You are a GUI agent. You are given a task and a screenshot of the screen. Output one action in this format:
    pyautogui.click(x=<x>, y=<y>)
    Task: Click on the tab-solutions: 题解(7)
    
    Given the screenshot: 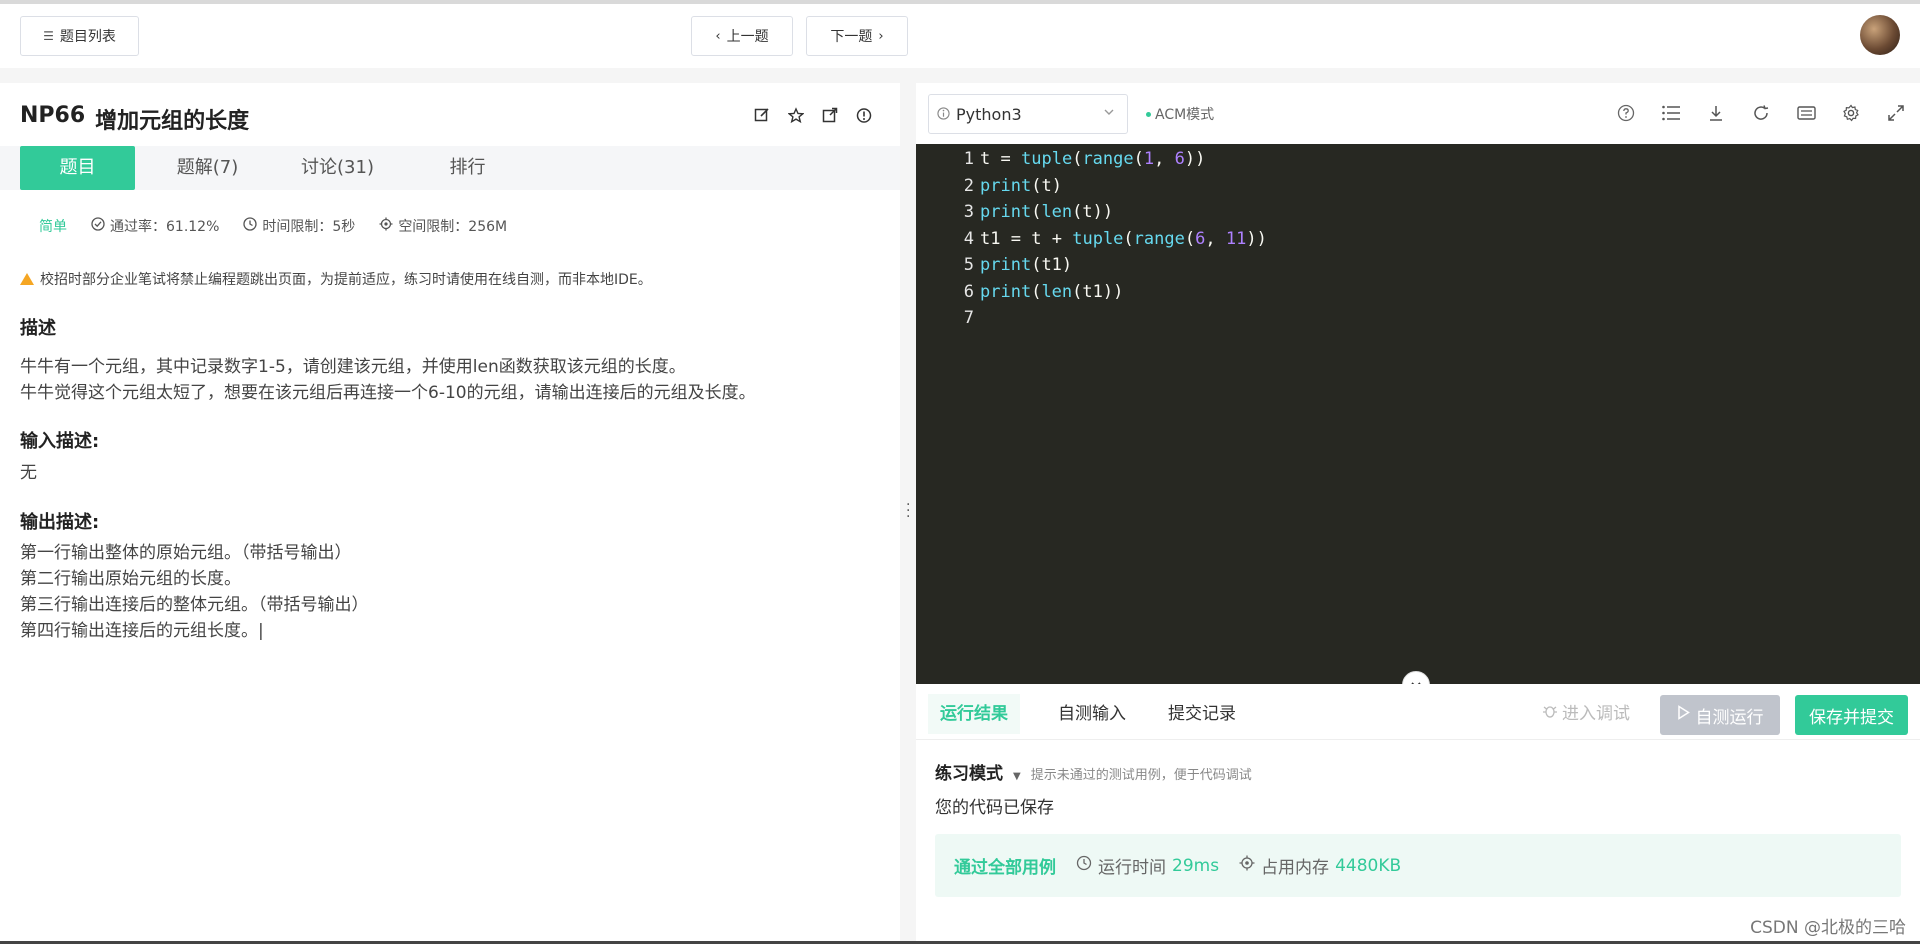 What is the action you would take?
    pyautogui.click(x=207, y=168)
    